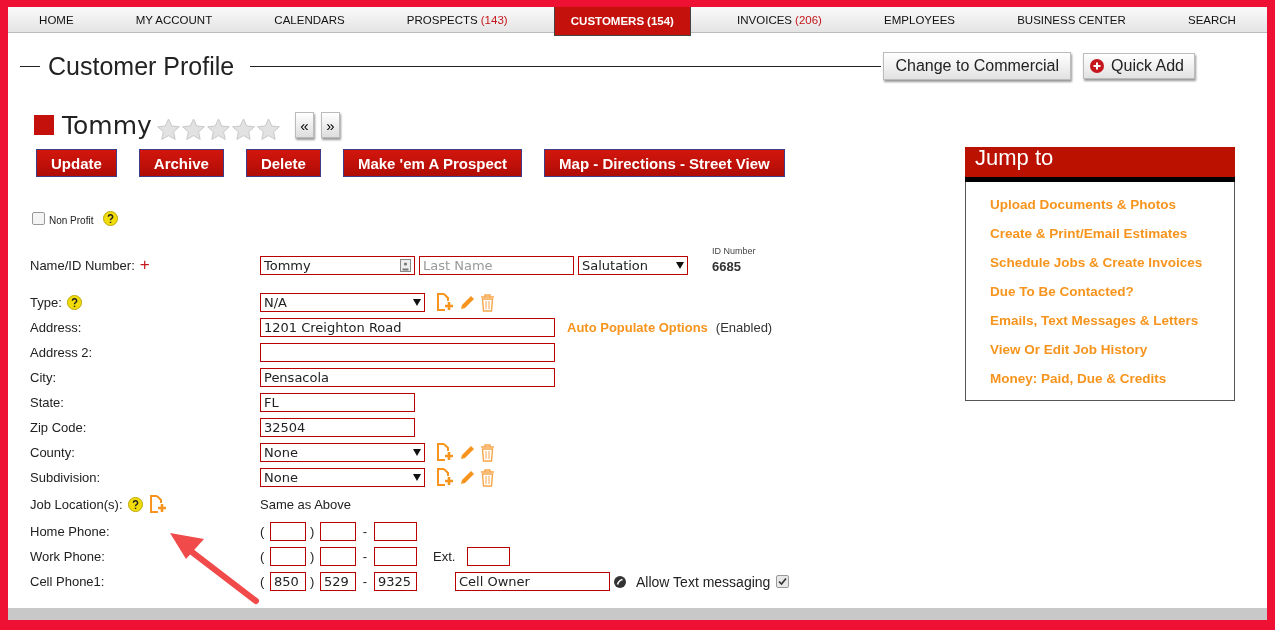 The height and width of the screenshot is (630, 1275). Describe the element at coordinates (432, 163) in the screenshot. I see `action-button: Make 'em A Prospect` at that location.